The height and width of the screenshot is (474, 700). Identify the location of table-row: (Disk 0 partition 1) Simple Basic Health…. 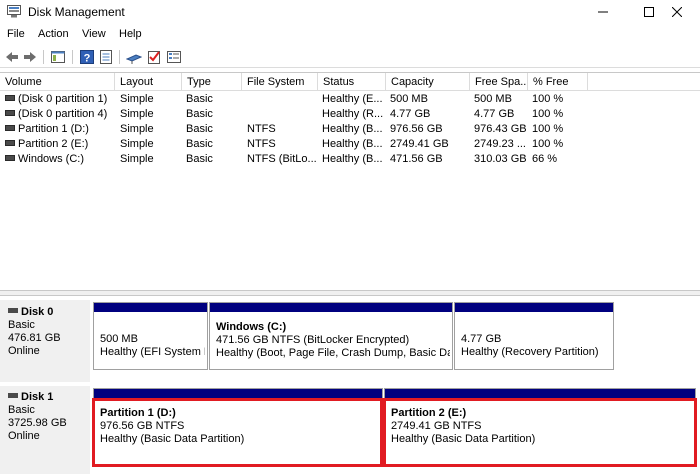
(350, 99).